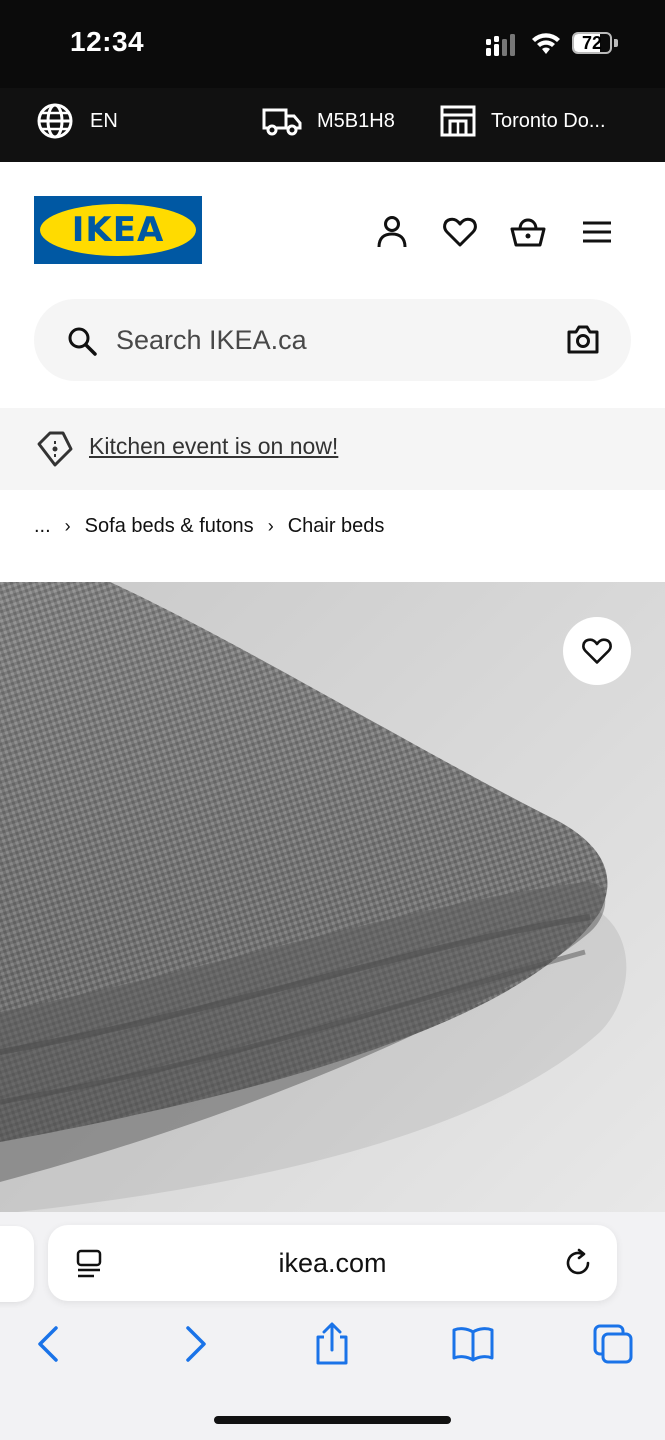  Describe the element at coordinates (356, 120) in the screenshot. I see `postal-code-label: M5B1H8` at that location.